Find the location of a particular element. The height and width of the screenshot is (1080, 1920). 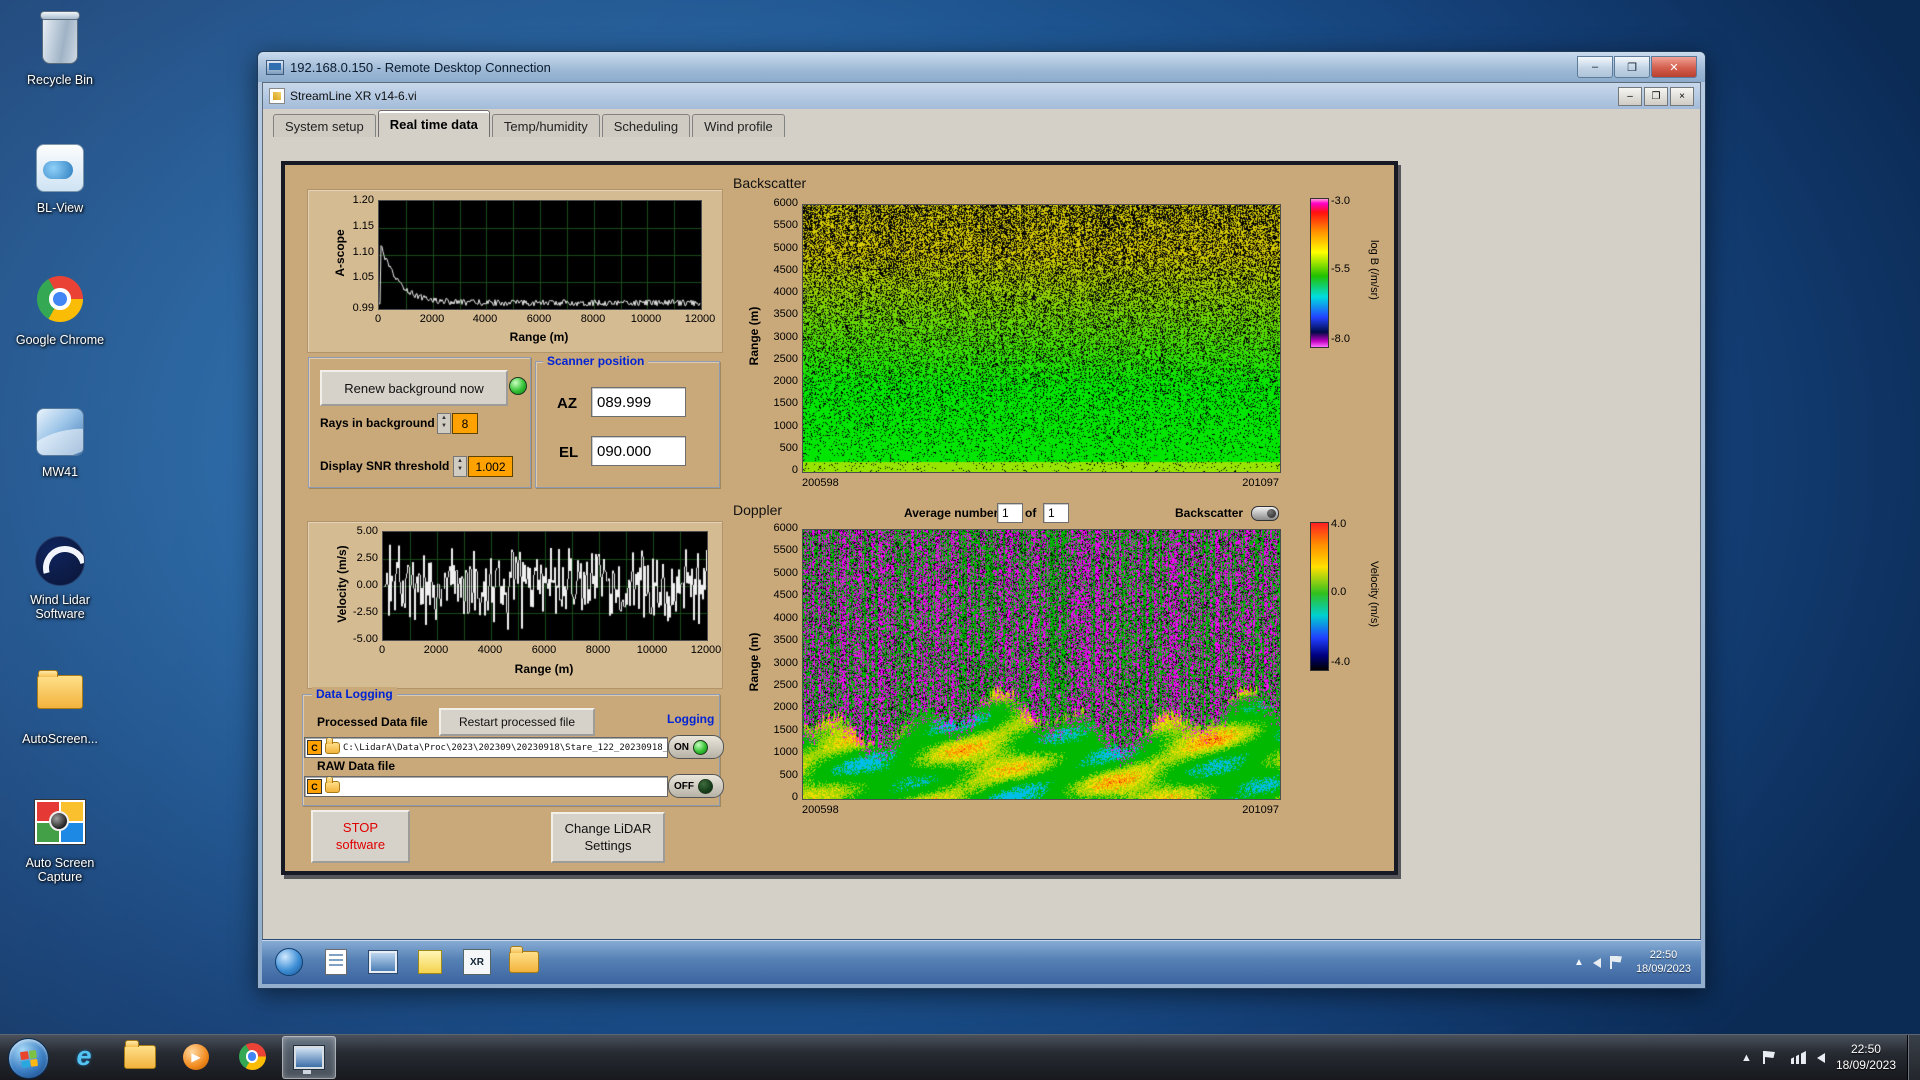

snr-value-box: 1.002 is located at coordinates (490, 466).